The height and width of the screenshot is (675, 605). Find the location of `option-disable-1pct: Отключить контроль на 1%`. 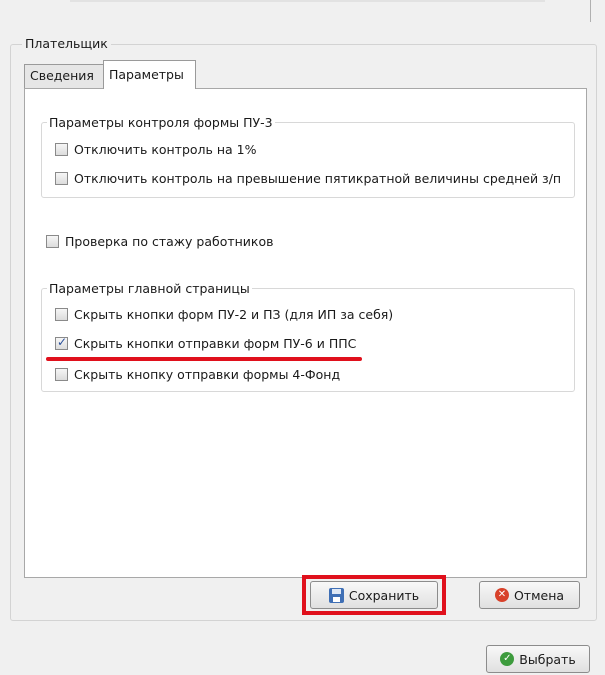

option-disable-1pct: Отключить контроль на 1% is located at coordinates (156, 149).